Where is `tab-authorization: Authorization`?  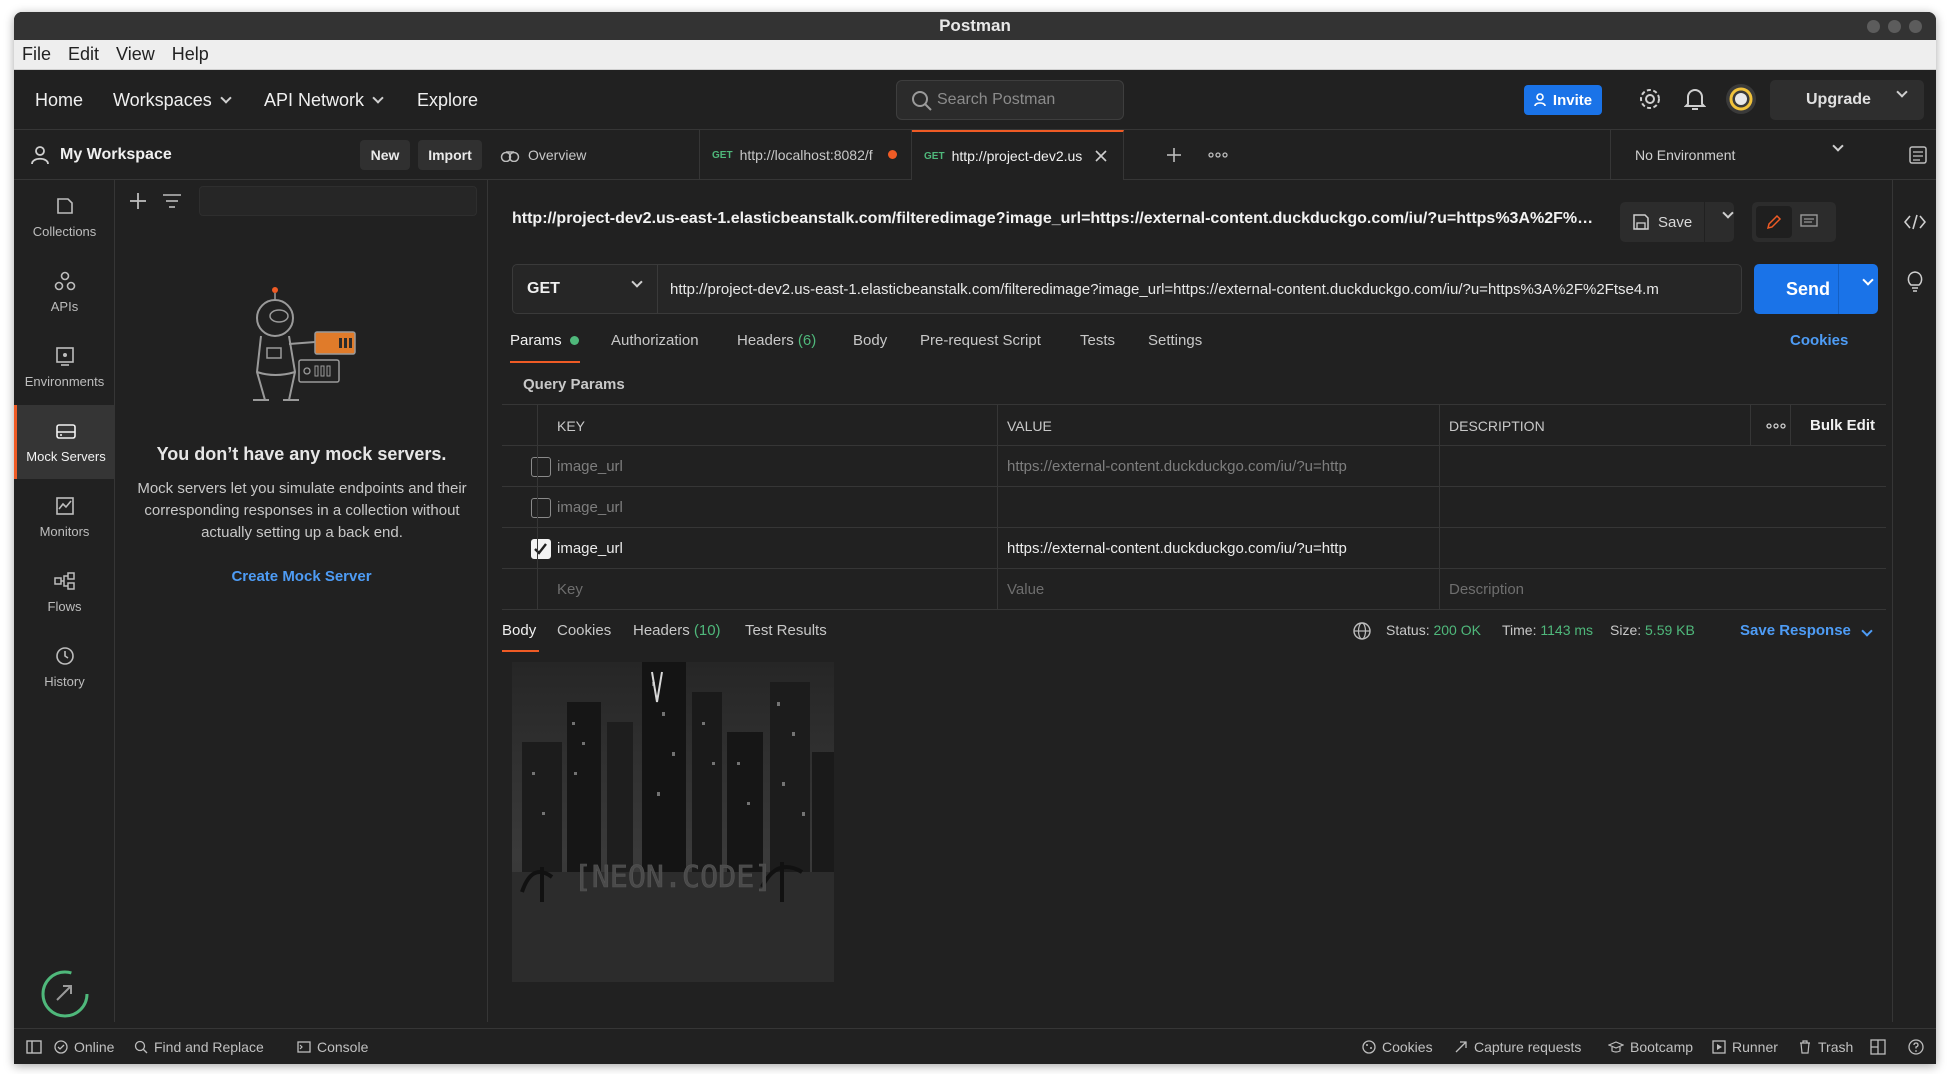
tab-authorization: Authorization is located at coordinates (655, 340).